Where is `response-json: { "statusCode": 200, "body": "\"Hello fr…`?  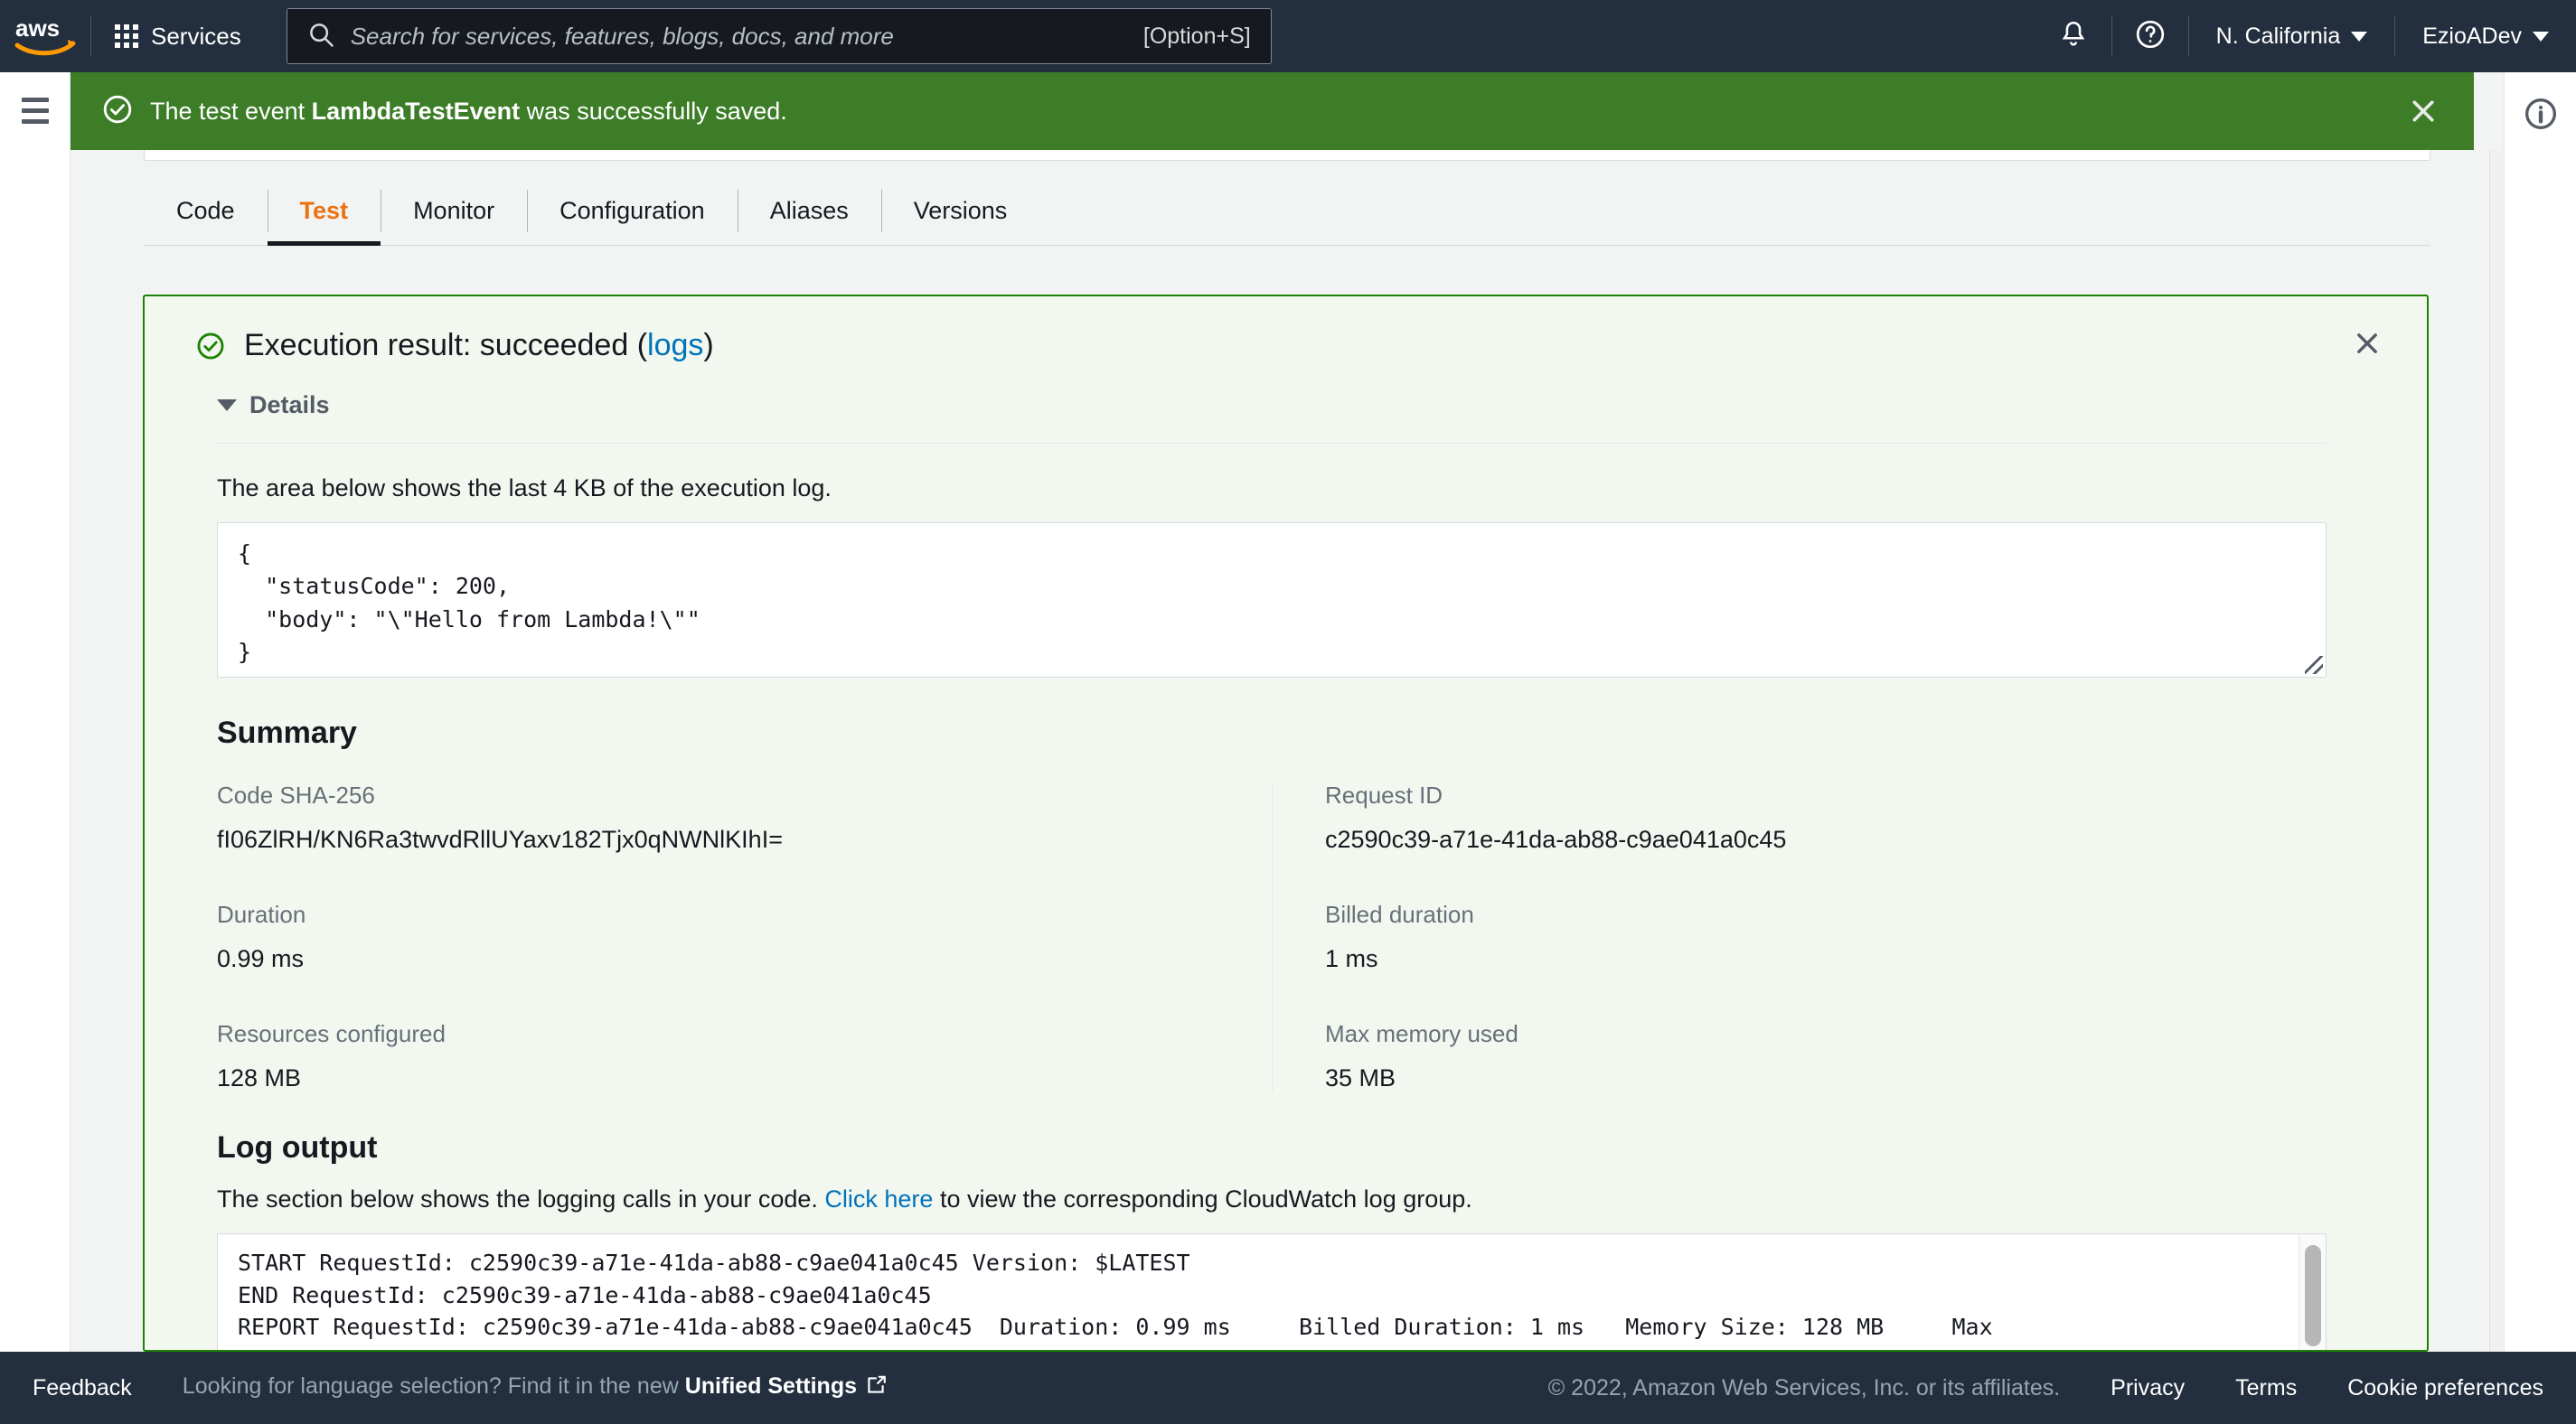 response-json: { "statusCode": 200, "body": "\"Hello fr… is located at coordinates (469, 602).